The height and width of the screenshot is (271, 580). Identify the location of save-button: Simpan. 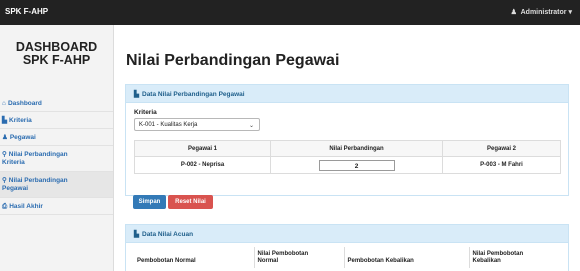
(149, 202).